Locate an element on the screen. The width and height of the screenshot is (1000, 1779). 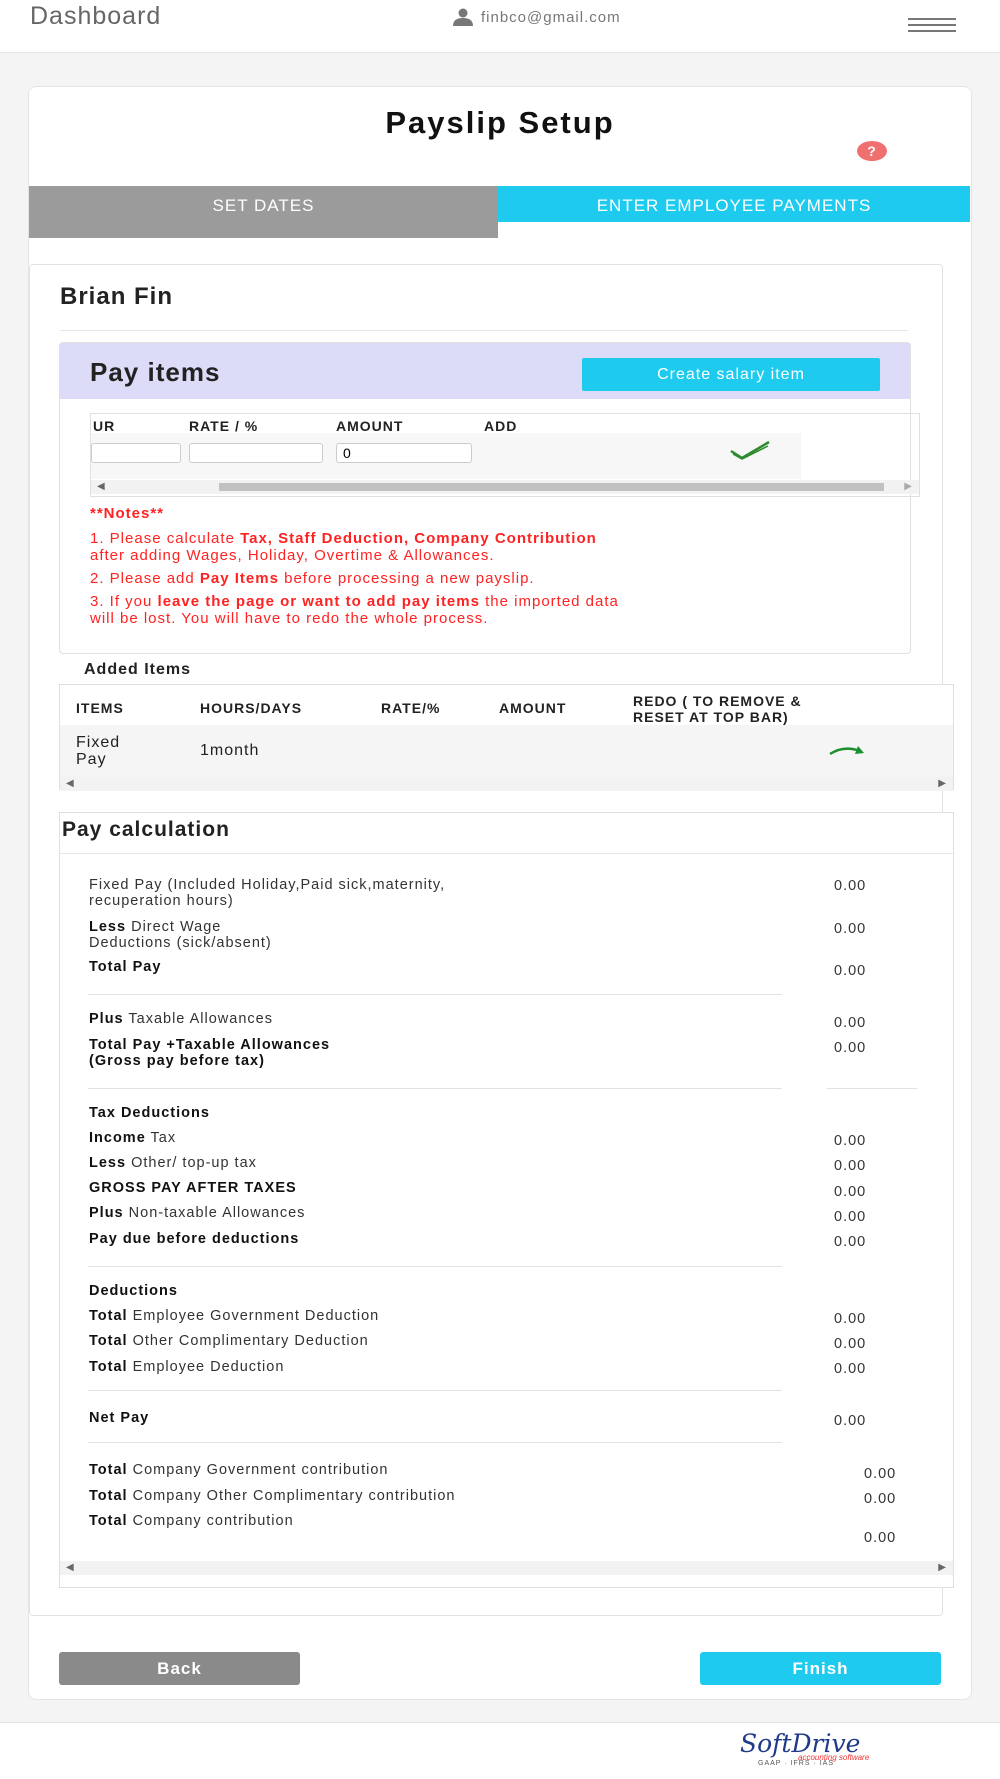
tab-set-dates: SET DATES is located at coordinates (263, 212).